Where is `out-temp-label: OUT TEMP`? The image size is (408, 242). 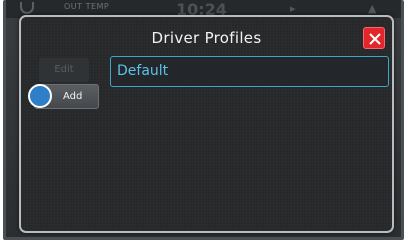 out-temp-label: OUT TEMP is located at coordinates (87, 6).